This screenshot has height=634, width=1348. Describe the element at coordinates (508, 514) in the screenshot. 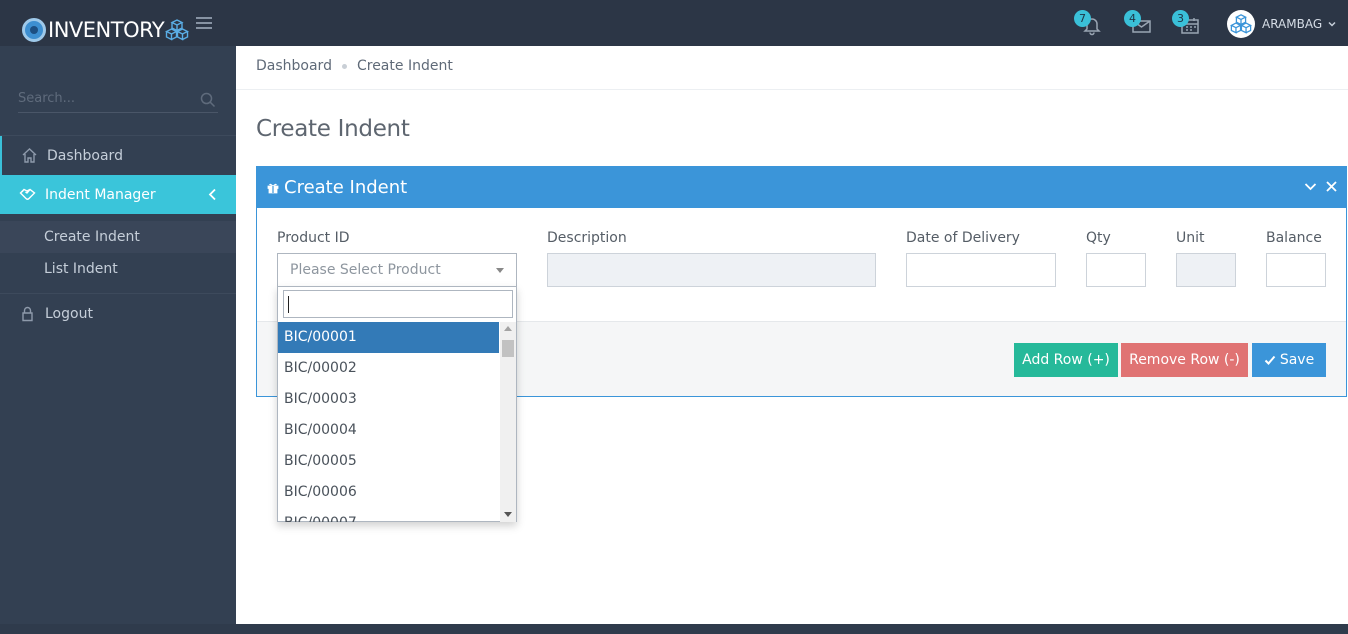

I see `scroll-down-arrow-icon` at that location.